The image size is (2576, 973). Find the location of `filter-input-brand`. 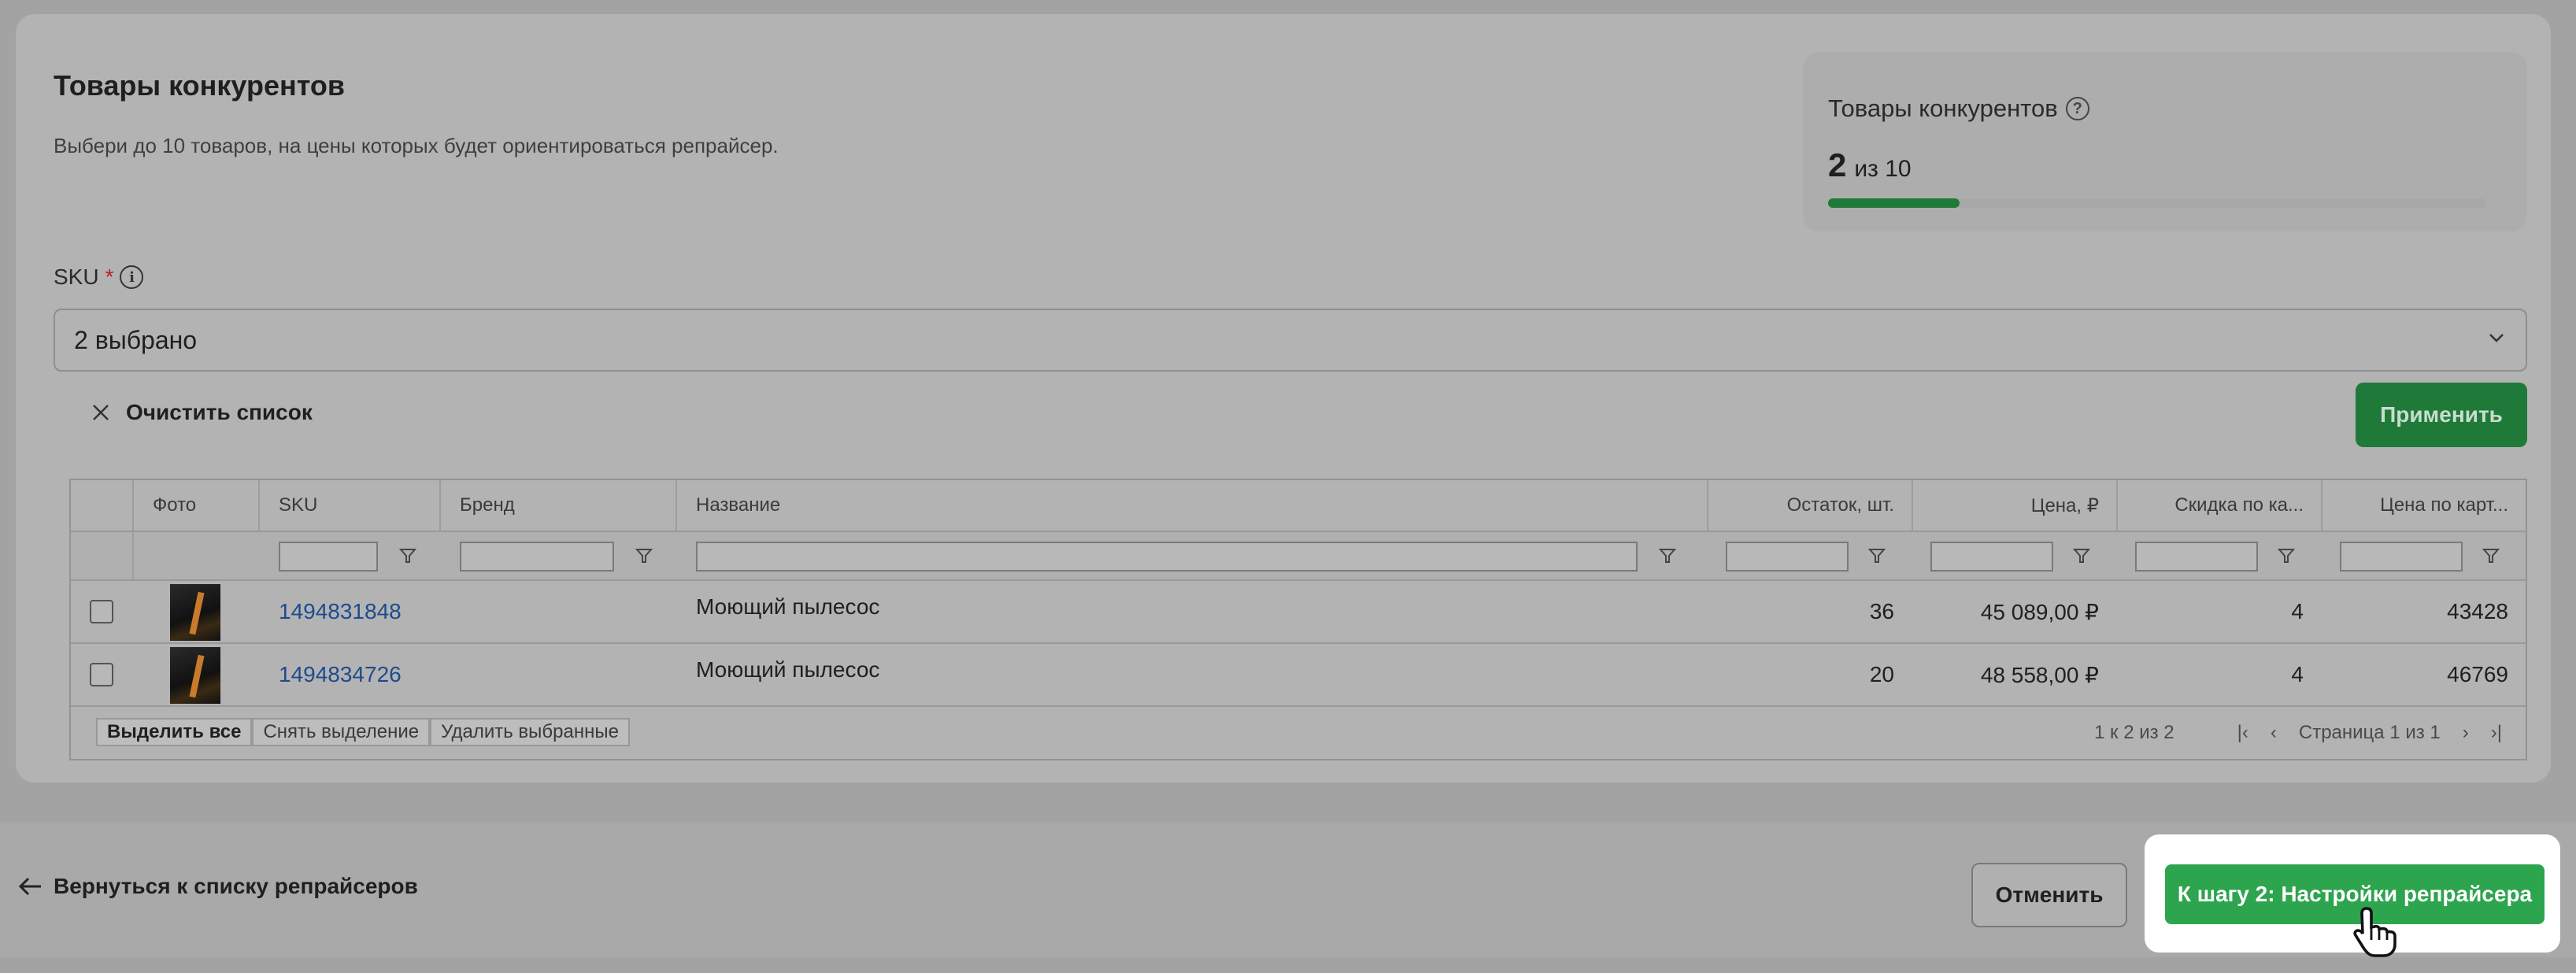

filter-input-brand is located at coordinates (537, 557).